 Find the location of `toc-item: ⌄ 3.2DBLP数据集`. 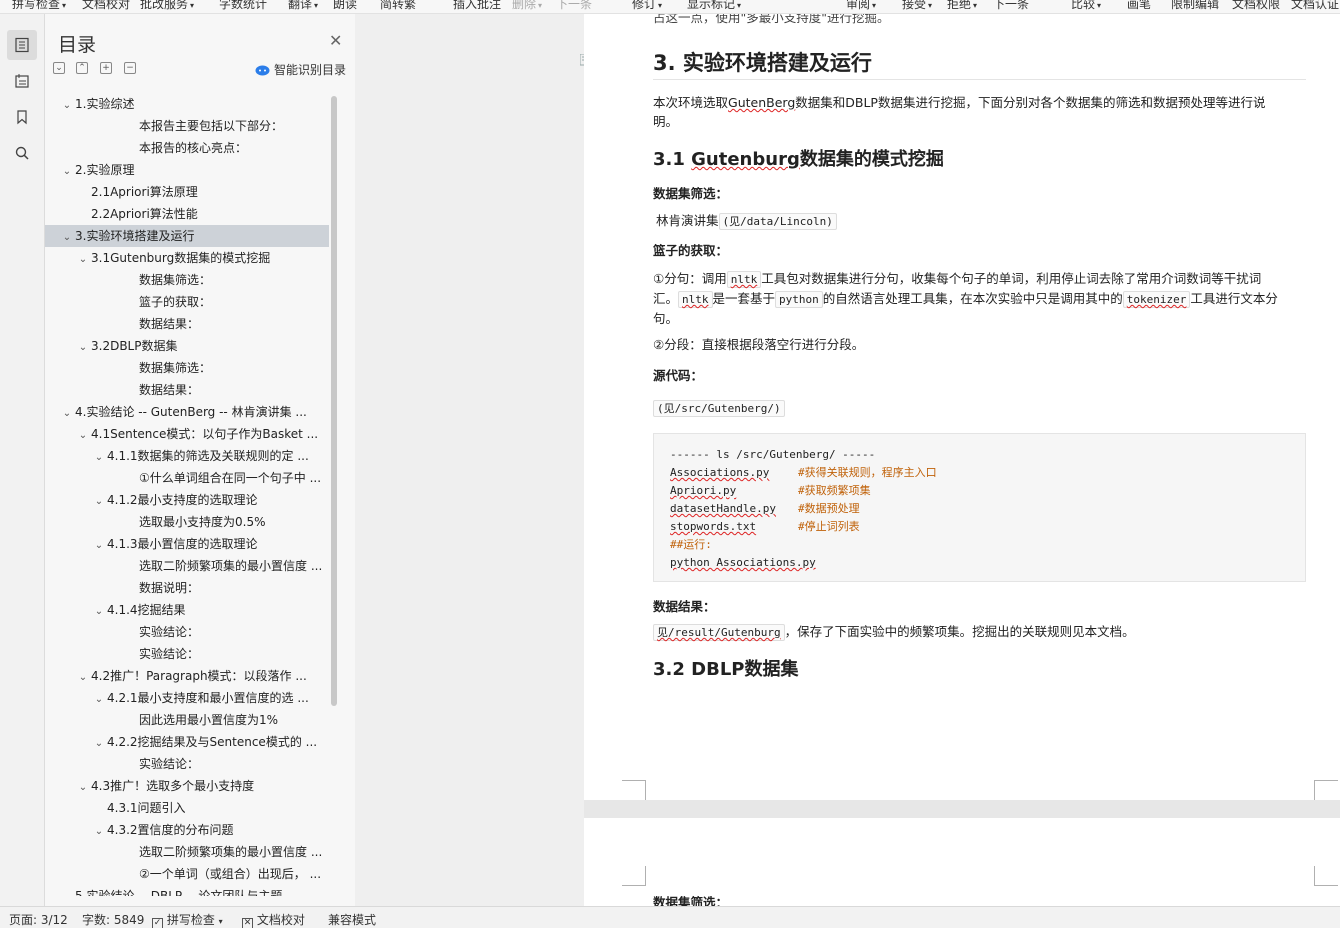

toc-item: ⌄ 3.2DBLP数据集 is located at coordinates (187, 346).